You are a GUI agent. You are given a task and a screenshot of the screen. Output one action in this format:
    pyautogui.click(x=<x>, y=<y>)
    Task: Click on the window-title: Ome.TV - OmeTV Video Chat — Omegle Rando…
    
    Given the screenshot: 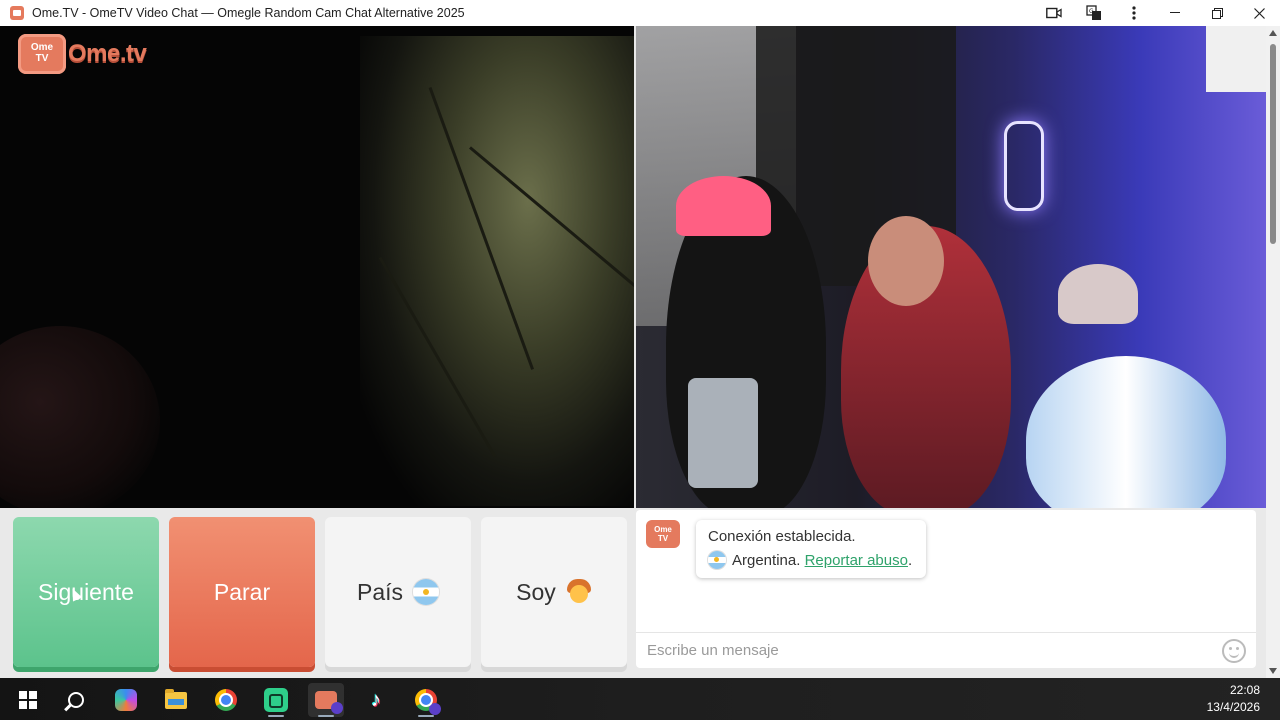 What is the action you would take?
    pyautogui.click(x=248, y=13)
    